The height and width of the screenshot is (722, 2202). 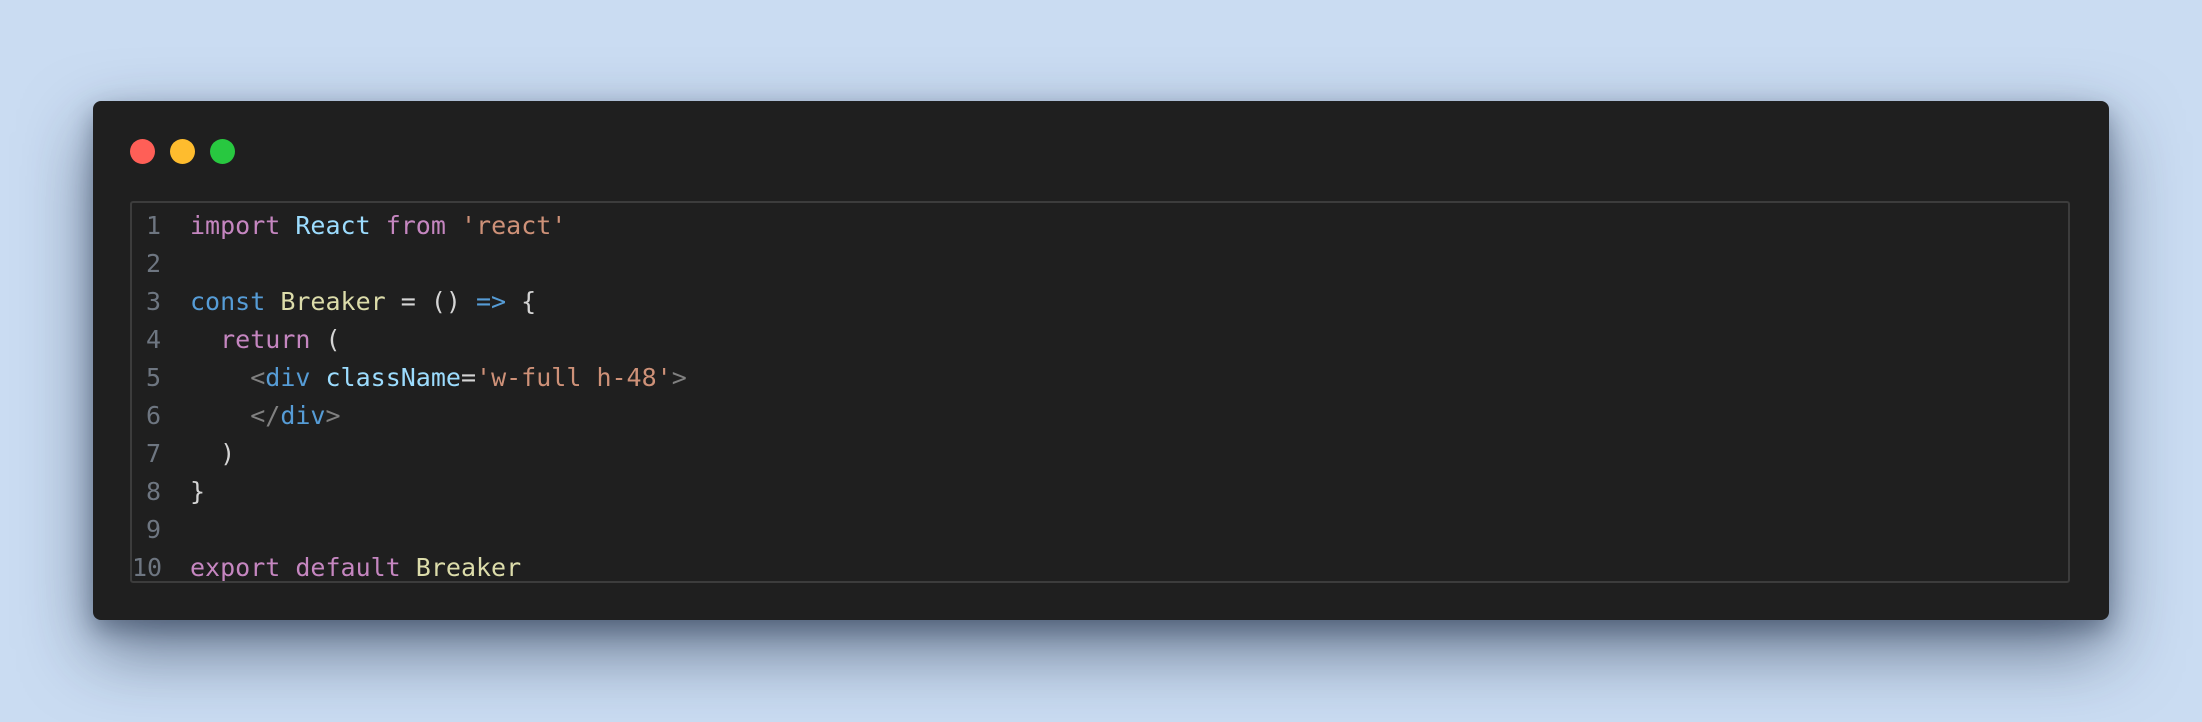 I want to click on code-token: (, so click(x=325, y=339).